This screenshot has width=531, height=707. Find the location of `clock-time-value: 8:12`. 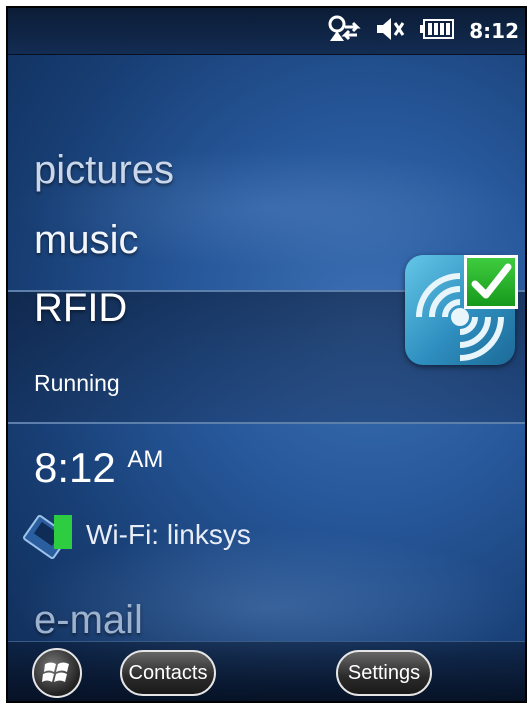

clock-time-value: 8:12 is located at coordinates (75, 467).